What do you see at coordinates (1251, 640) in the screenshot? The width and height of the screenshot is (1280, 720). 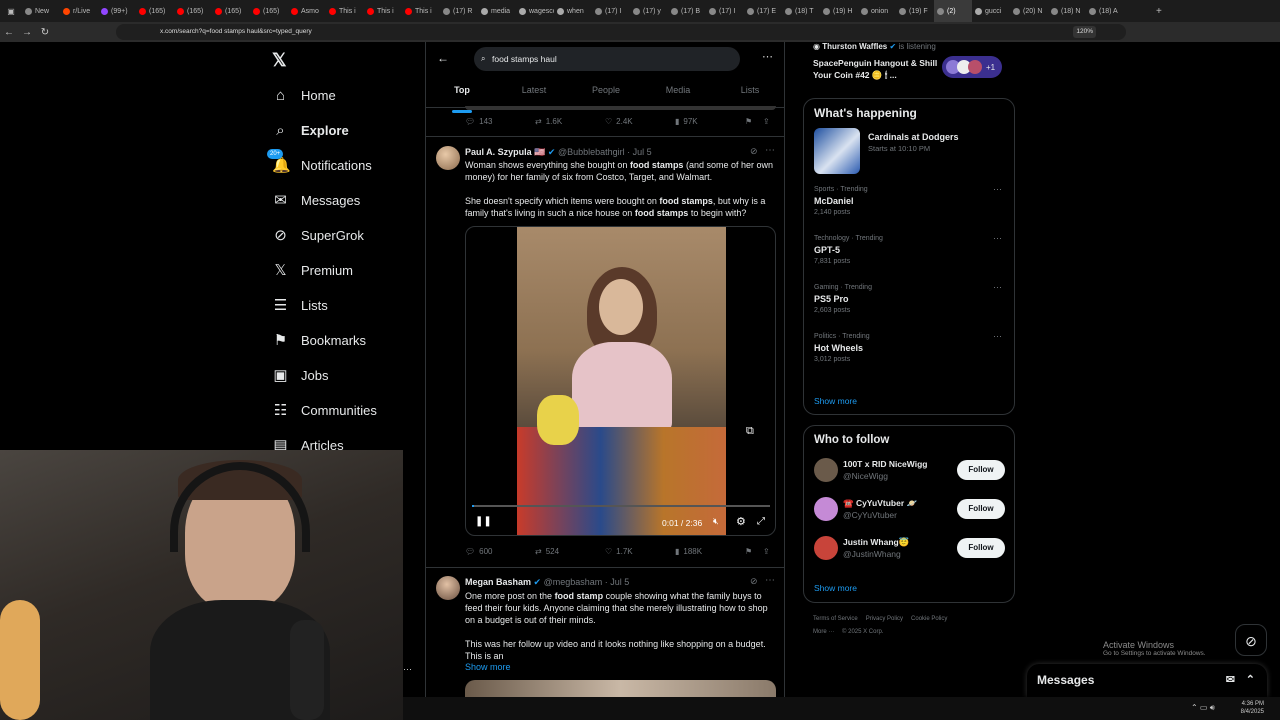 I see `grok-floating-button: ⊘` at bounding box center [1251, 640].